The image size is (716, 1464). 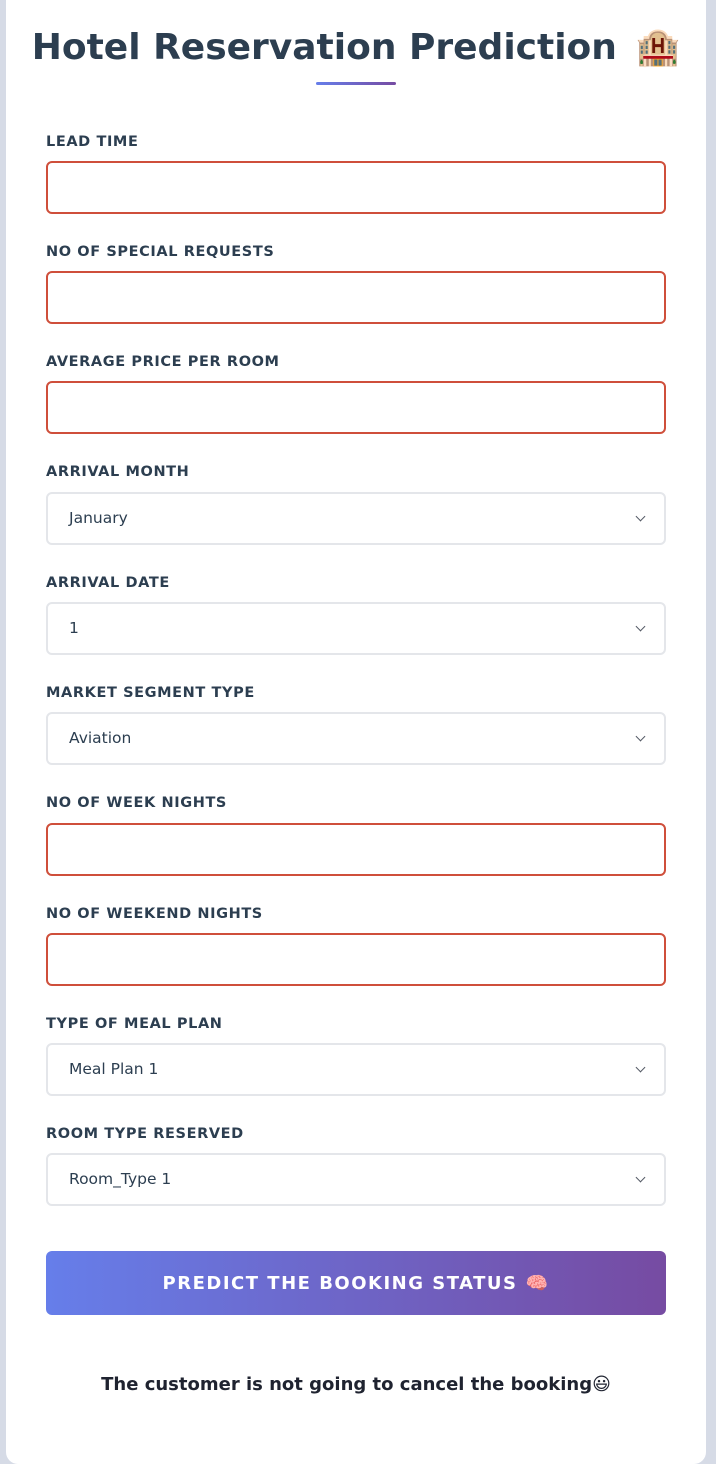 What do you see at coordinates (356, 1069) in the screenshot?
I see `meal-plan-select: Meal Plan 1` at bounding box center [356, 1069].